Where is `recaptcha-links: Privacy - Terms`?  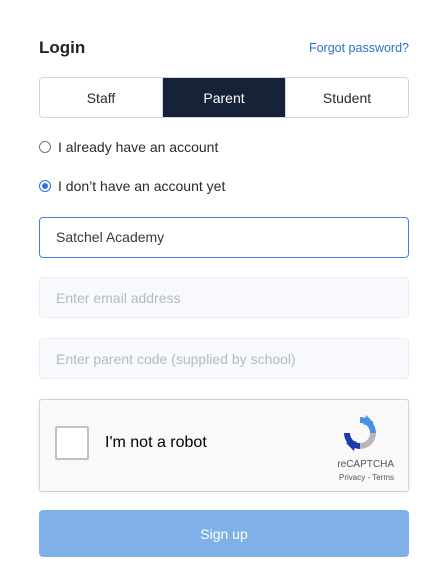
recaptcha-links: Privacy - Terms is located at coordinates (366, 477).